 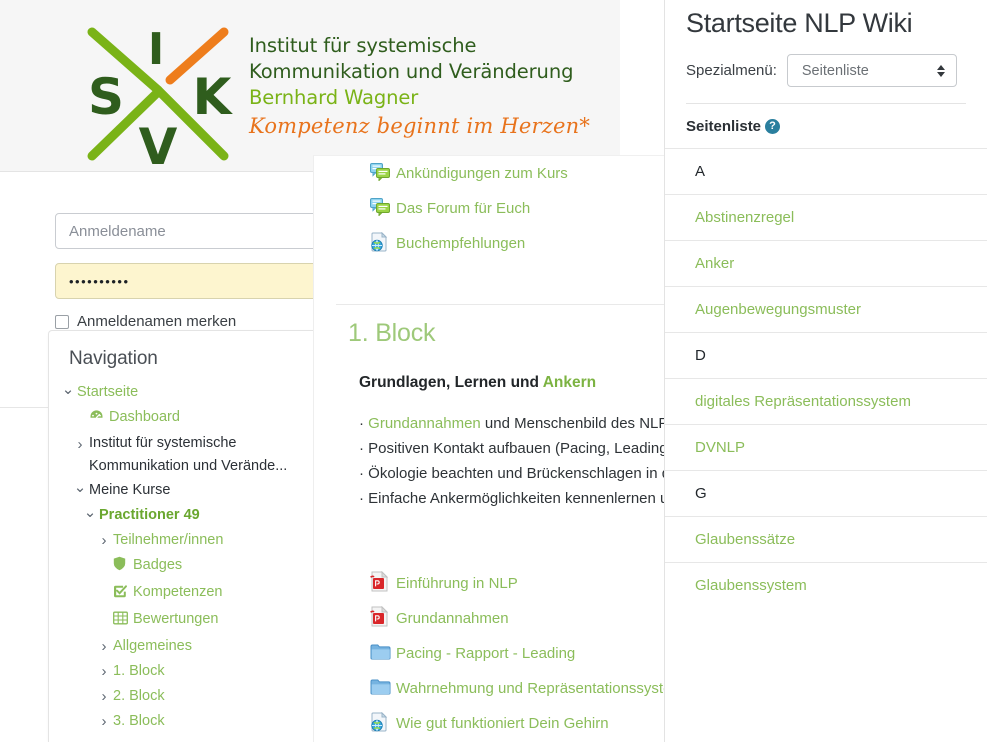 What do you see at coordinates (489, 723) in the screenshot?
I see `course-resource-item: Wie gut funktioniert Dein Gehirn` at bounding box center [489, 723].